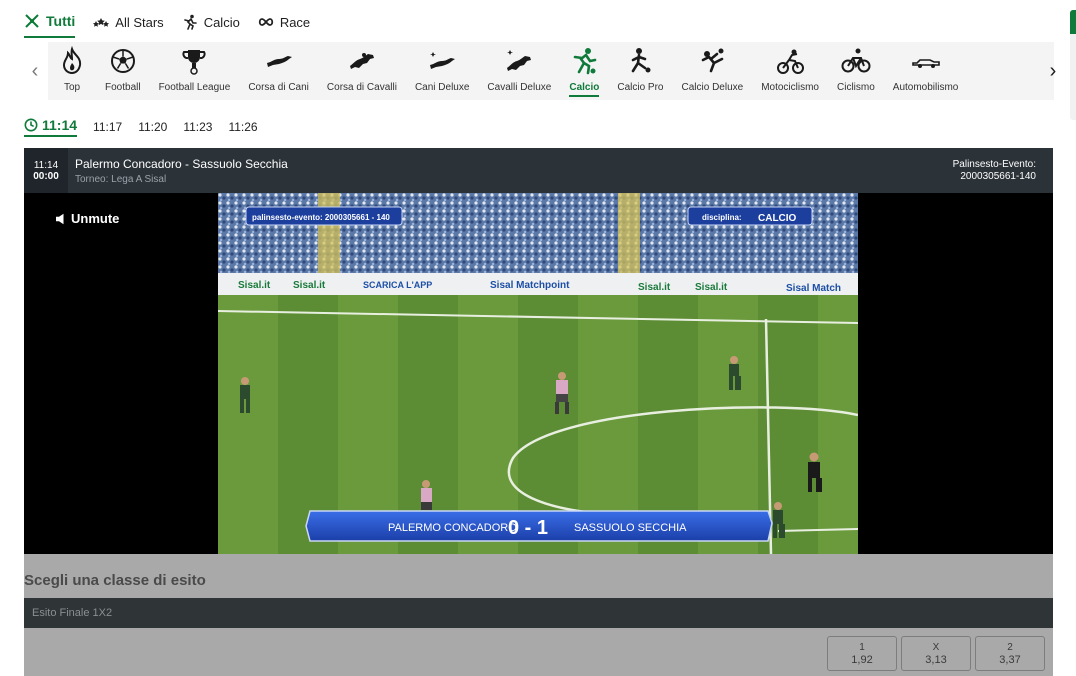 Image resolution: width=1076 pixels, height=676 pixels. Describe the element at coordinates (139, 22) in the screenshot. I see `tab-label: All Stars` at that location.